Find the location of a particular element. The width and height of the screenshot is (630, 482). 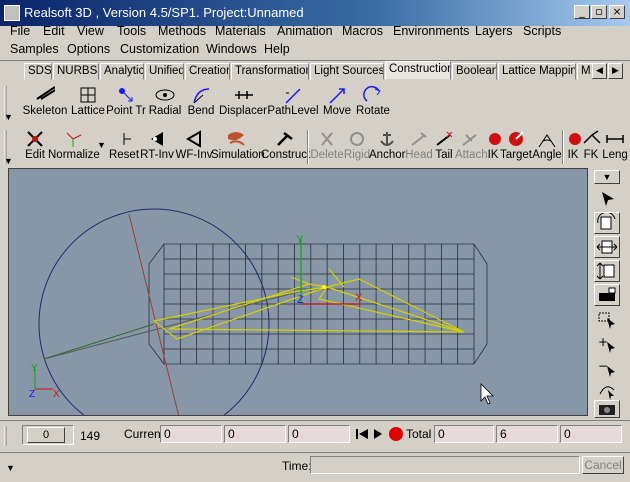

rewind-button is located at coordinates (362, 435).